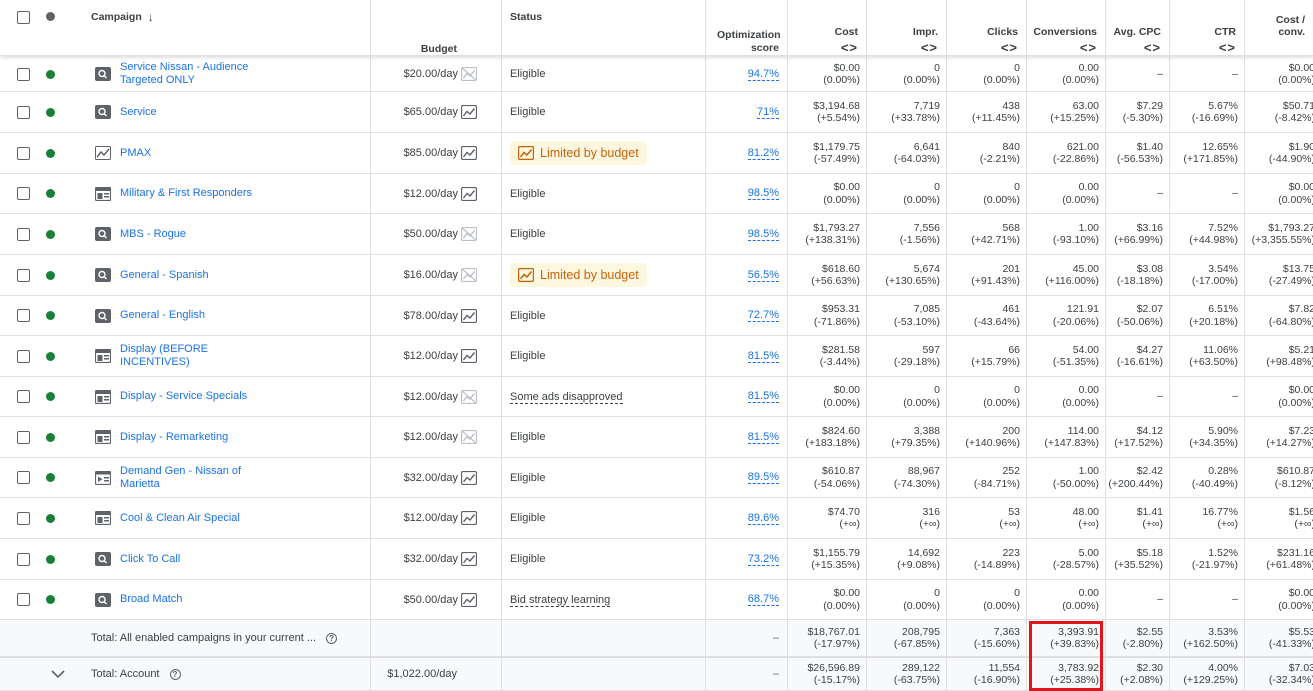 Image resolution: width=1313 pixels, height=691 pixels. I want to click on help-icon: ?, so click(332, 638).